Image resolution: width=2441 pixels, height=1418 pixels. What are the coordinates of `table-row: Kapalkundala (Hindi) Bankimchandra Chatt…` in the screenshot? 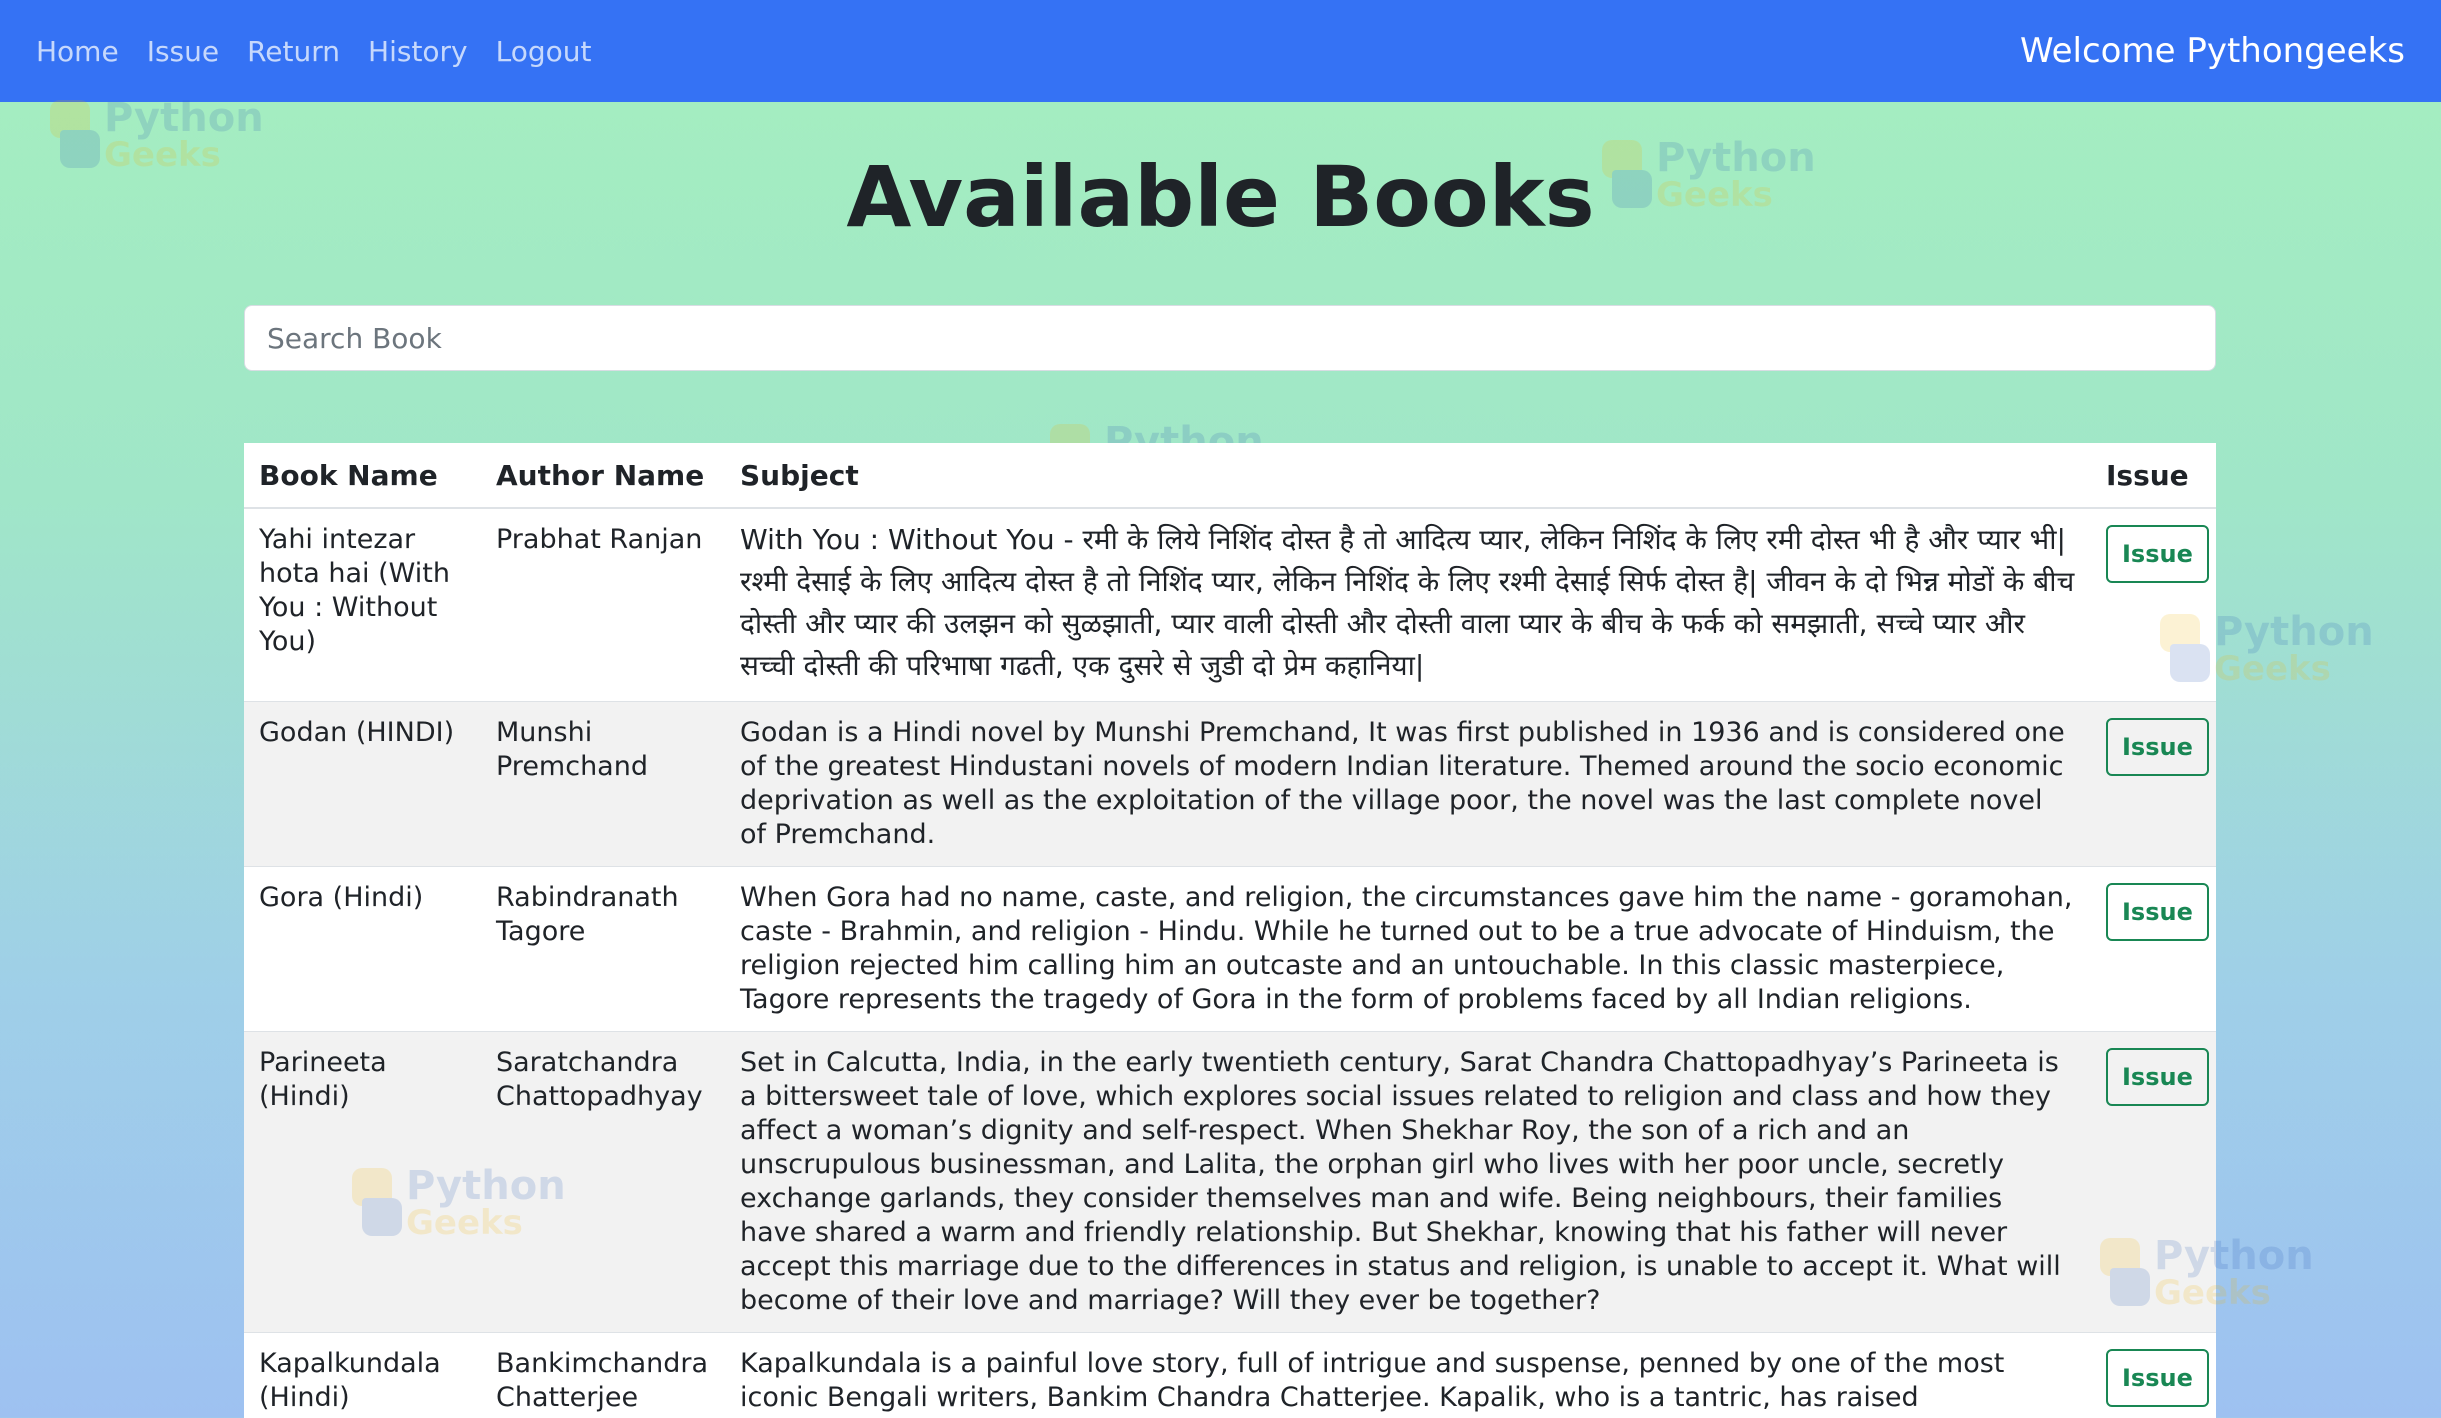 It's located at (1230, 1375).